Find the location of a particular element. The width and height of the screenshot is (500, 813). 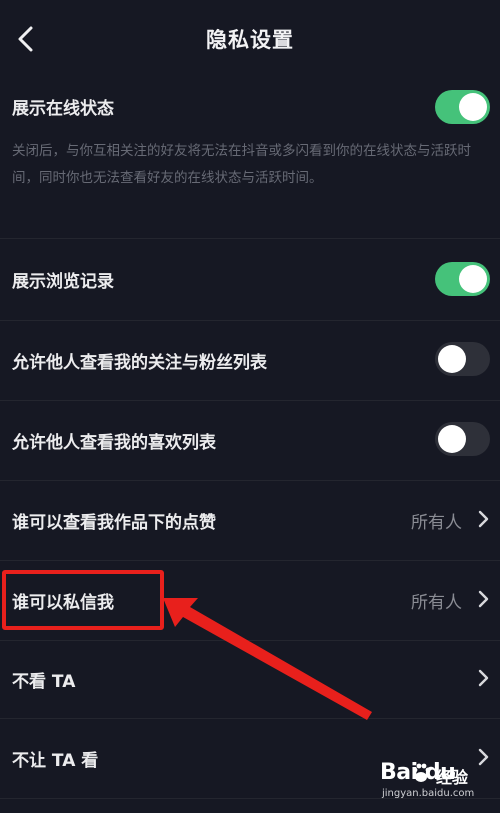

watermark-brand: 经验 is located at coordinates (452, 777).